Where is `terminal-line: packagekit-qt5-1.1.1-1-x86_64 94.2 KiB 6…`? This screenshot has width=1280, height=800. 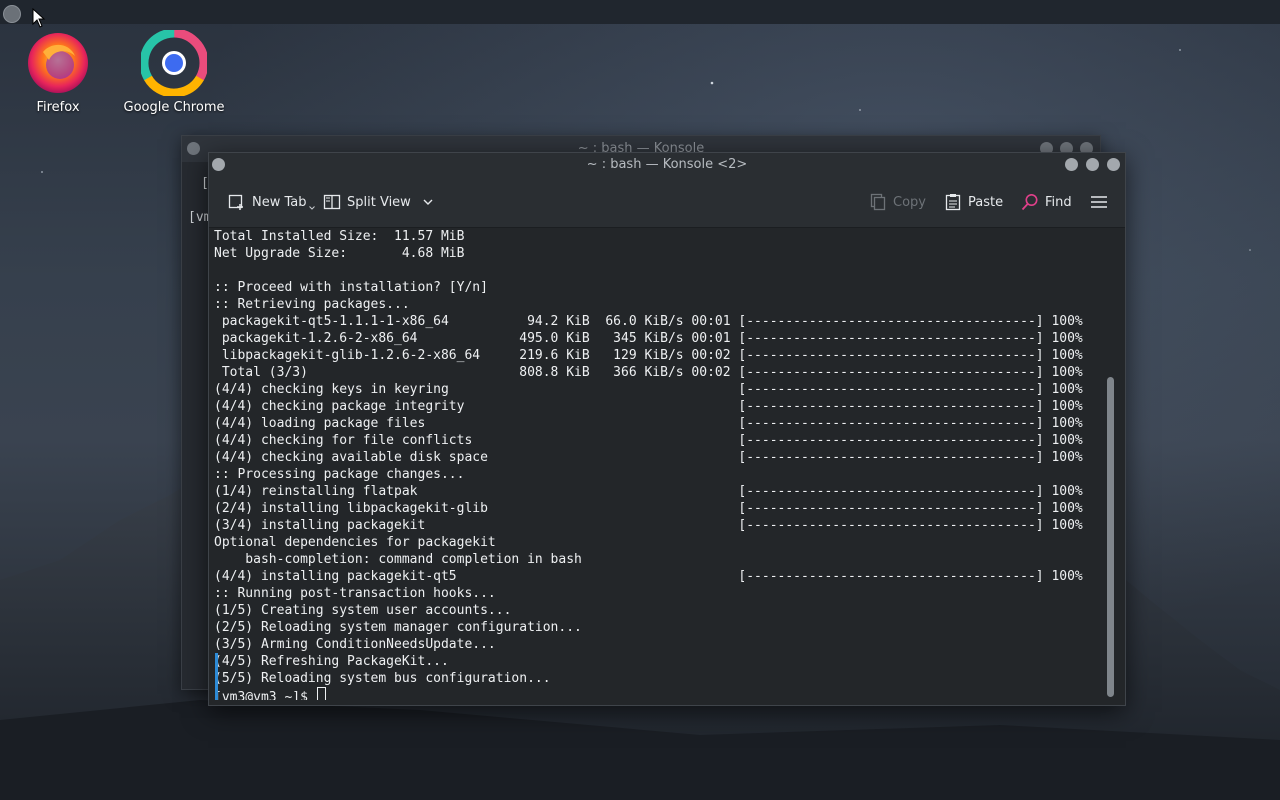 terminal-line: packagekit-qt5-1.1.1-1-x86_64 94.2 KiB 6… is located at coordinates (648, 321).